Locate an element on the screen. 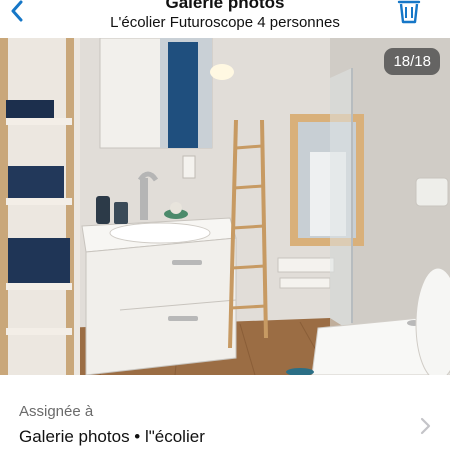 The width and height of the screenshot is (450, 450). assigned-to-label: Assignée à is located at coordinates (56, 411).